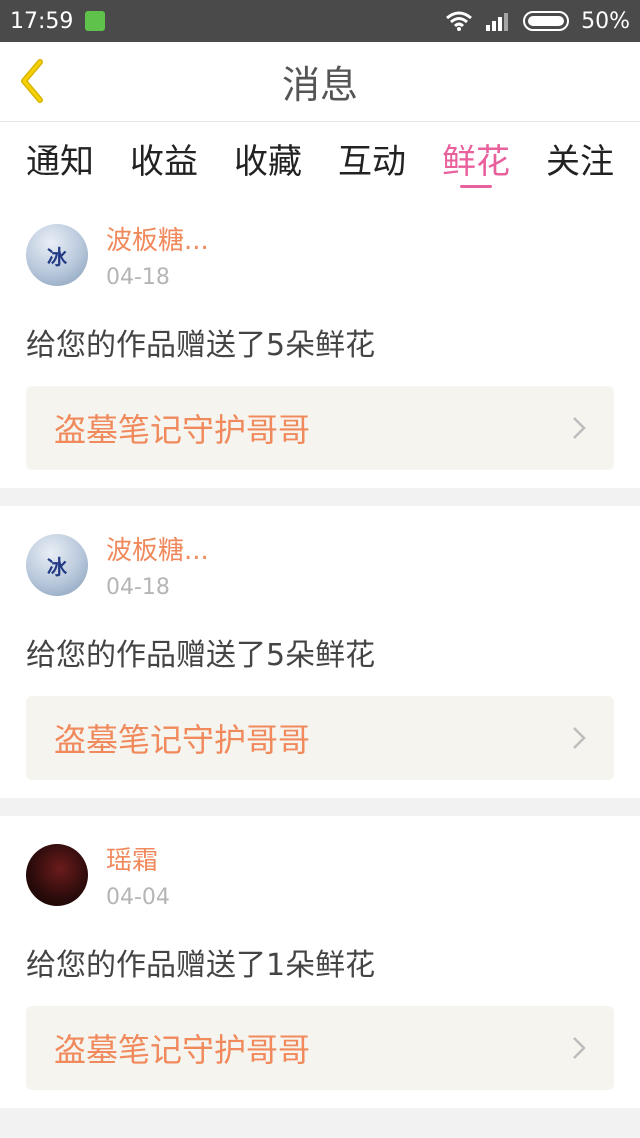  What do you see at coordinates (497, 22) in the screenshot?
I see `signal-icon` at bounding box center [497, 22].